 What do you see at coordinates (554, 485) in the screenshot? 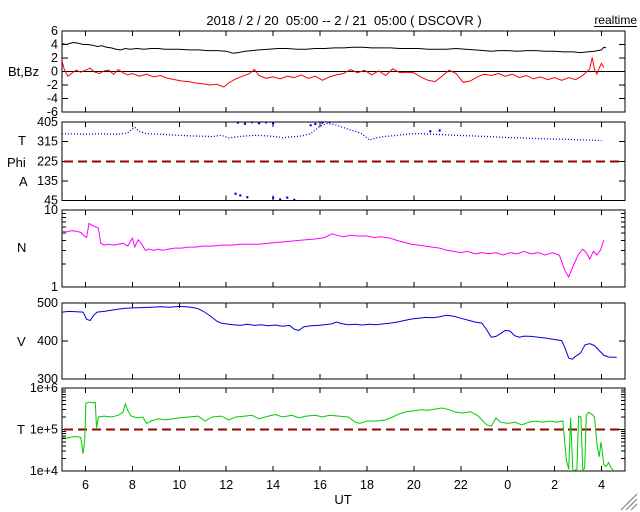
I see `x-tick-label: 2` at bounding box center [554, 485].